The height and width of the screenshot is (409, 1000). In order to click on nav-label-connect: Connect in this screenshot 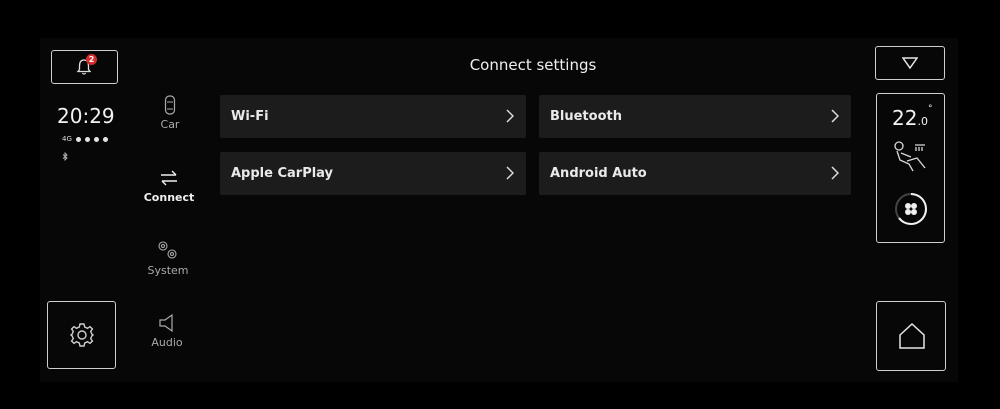, I will do `click(169, 197)`.